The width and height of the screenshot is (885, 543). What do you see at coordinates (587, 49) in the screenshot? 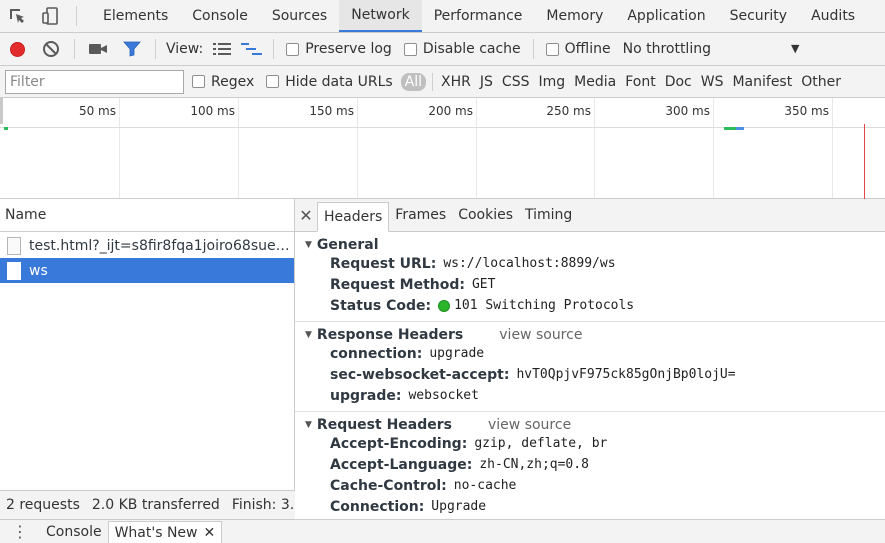
I see `offline-label: Offline` at bounding box center [587, 49].